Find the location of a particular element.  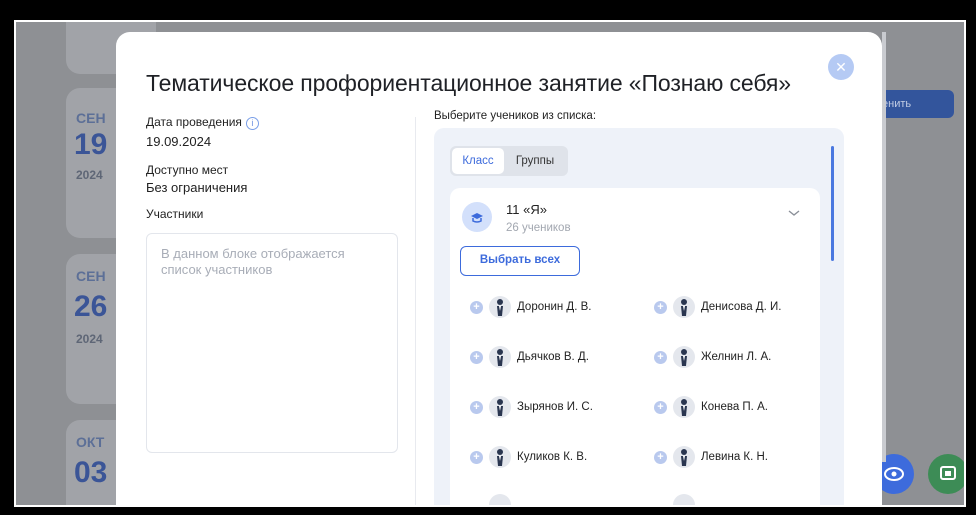

tab-switcher: Класс Группы is located at coordinates (509, 161).